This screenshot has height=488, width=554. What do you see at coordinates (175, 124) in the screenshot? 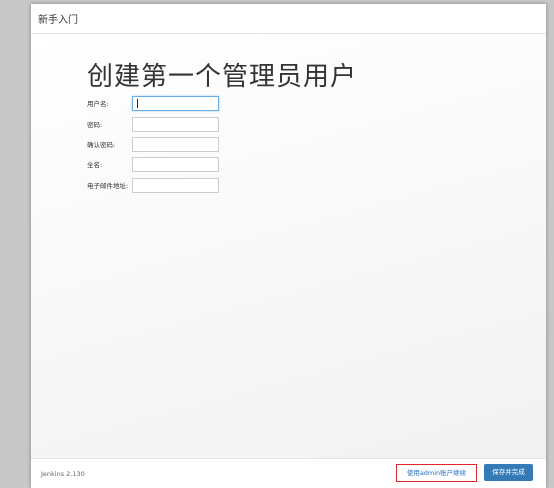
I see `password-input` at bounding box center [175, 124].